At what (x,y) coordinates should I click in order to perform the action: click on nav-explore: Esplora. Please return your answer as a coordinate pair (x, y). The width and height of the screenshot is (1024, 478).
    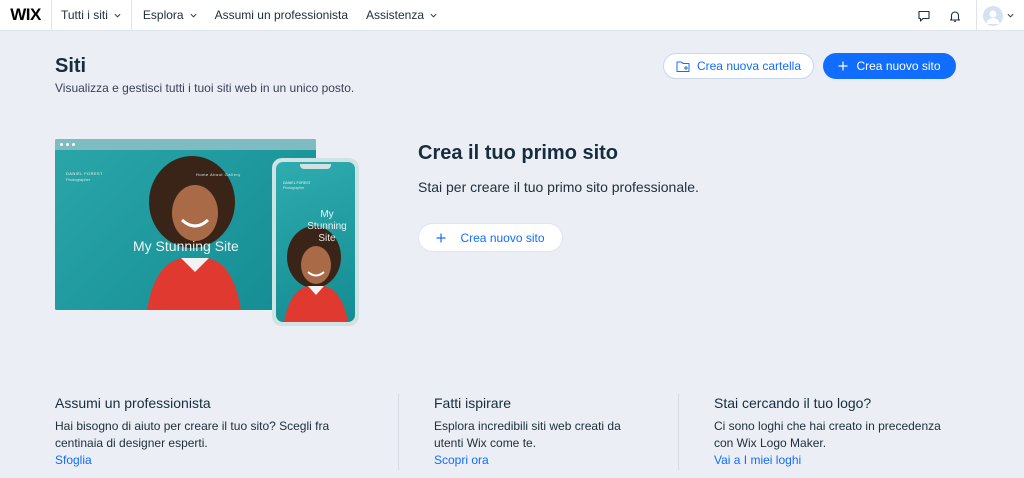
    Looking at the image, I should click on (169, 15).